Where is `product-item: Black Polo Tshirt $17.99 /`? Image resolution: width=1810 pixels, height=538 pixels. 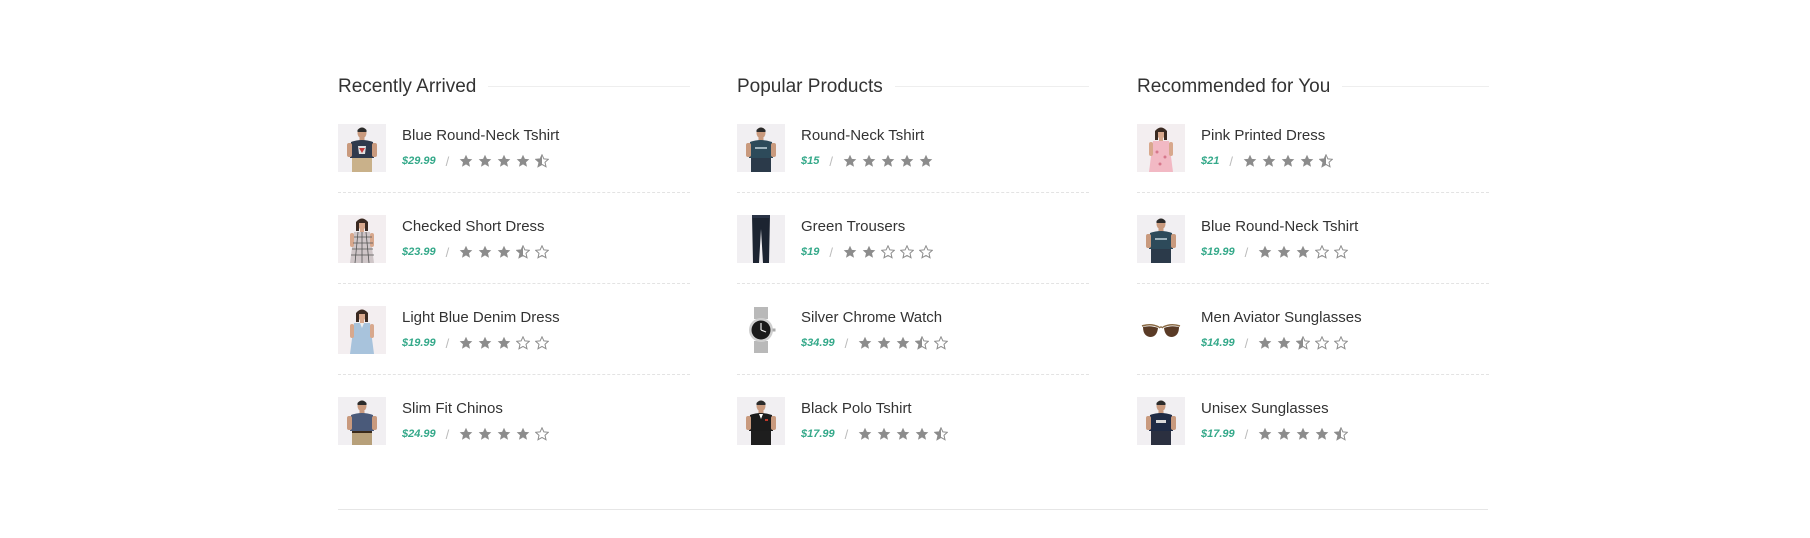
product-item: Black Polo Tshirt $17.99 / is located at coordinates (913, 441).